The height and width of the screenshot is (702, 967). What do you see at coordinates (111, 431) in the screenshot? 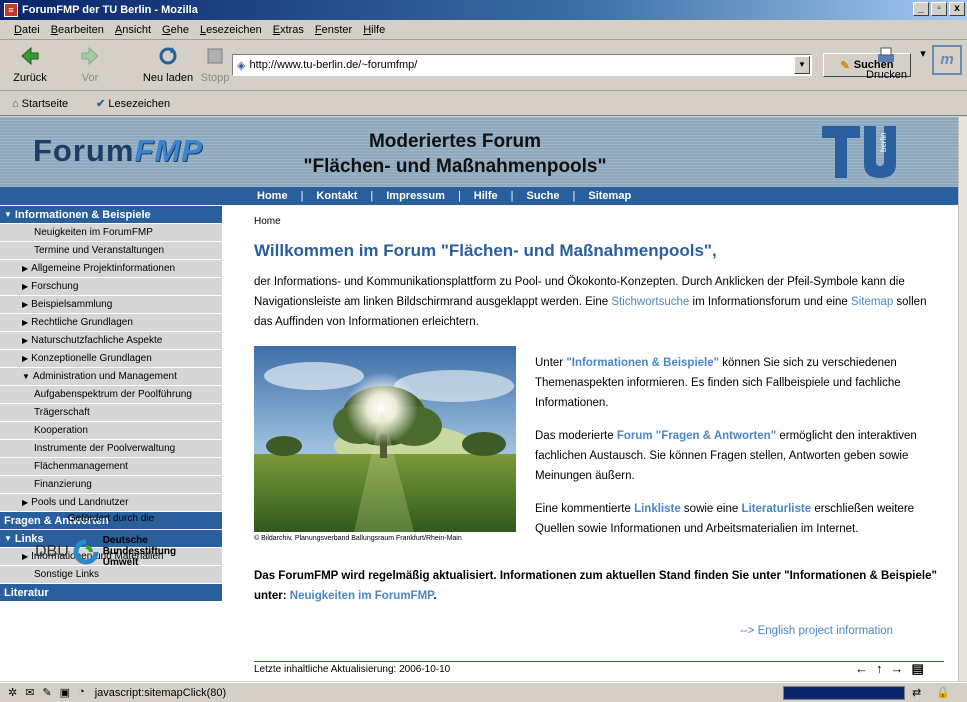
I see `sidebar-item: Kooperation` at bounding box center [111, 431].